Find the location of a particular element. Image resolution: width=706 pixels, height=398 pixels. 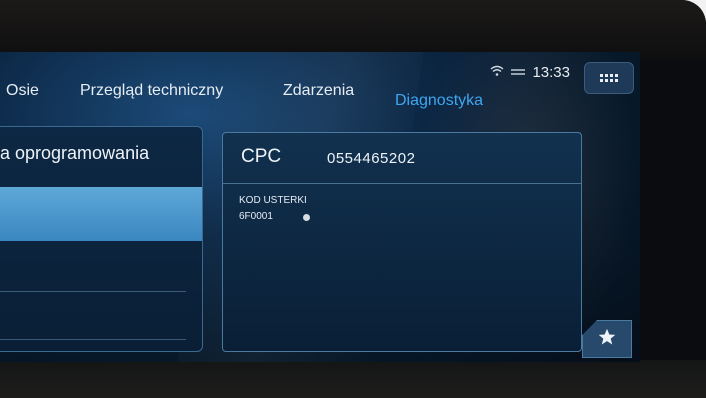

tab-zdarzenia: Zdarzenia is located at coordinates (318, 91).